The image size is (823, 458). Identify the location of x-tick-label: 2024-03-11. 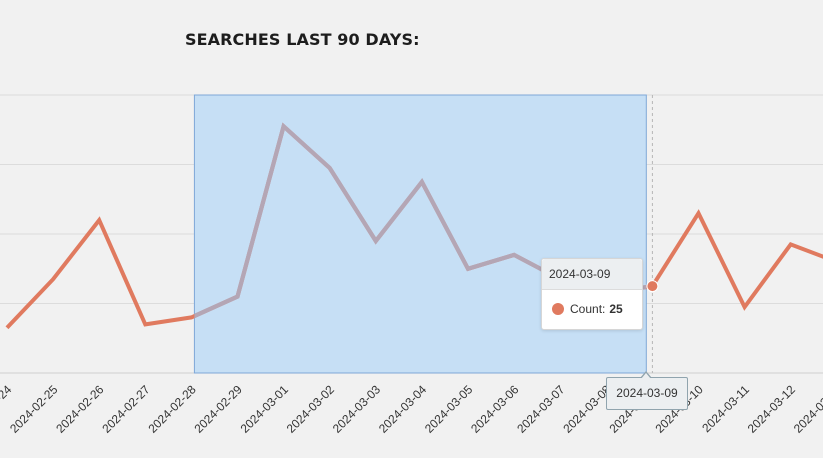
(725, 408).